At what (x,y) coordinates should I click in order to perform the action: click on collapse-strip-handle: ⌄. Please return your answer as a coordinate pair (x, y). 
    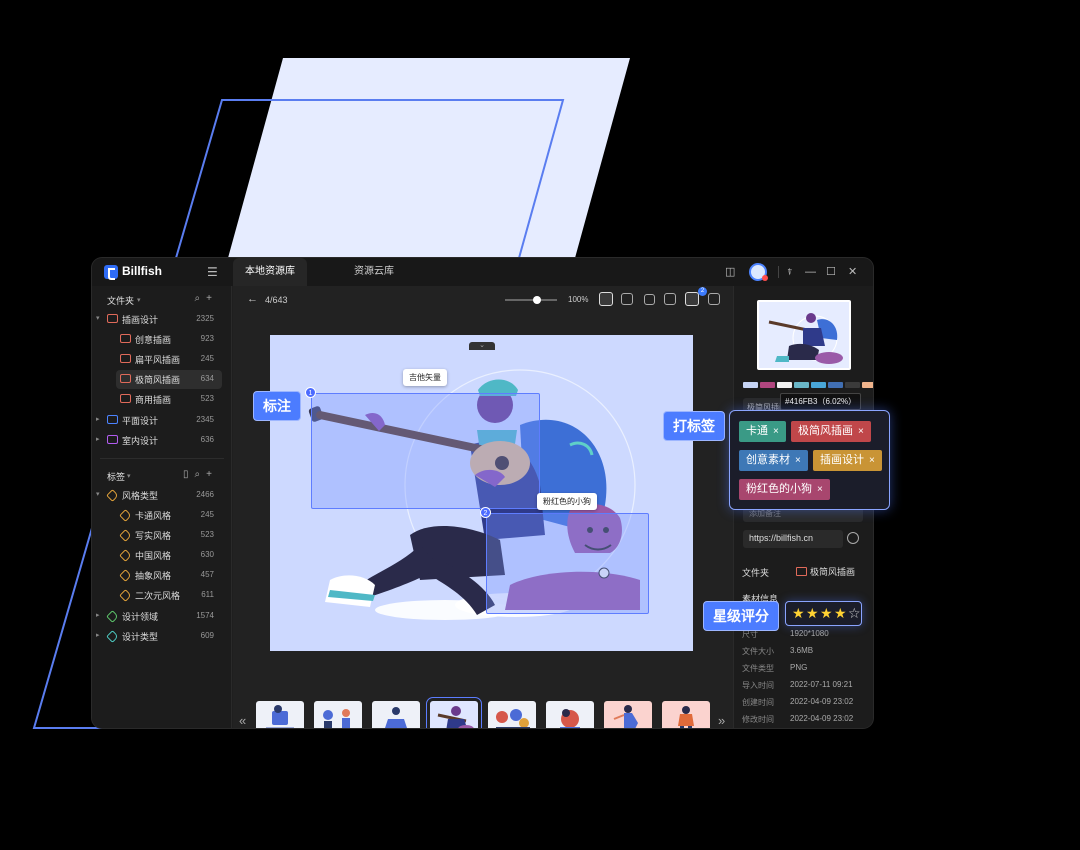
    Looking at the image, I should click on (482, 346).